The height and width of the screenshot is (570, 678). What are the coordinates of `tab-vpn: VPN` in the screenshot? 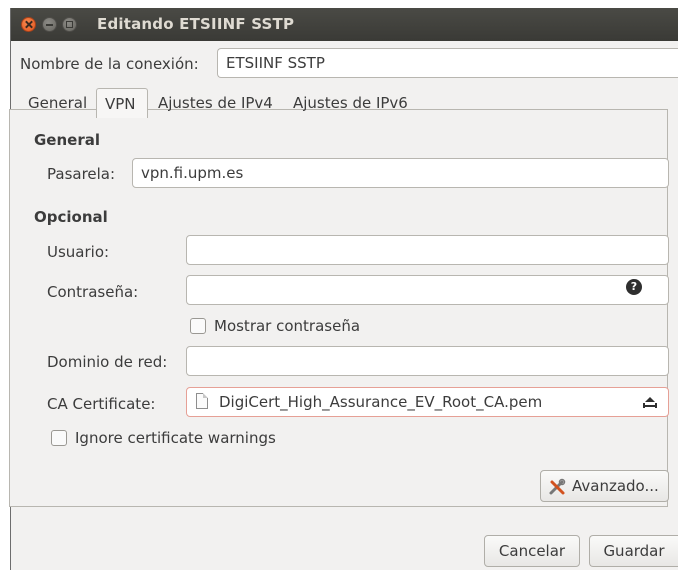 It's located at (122, 103).